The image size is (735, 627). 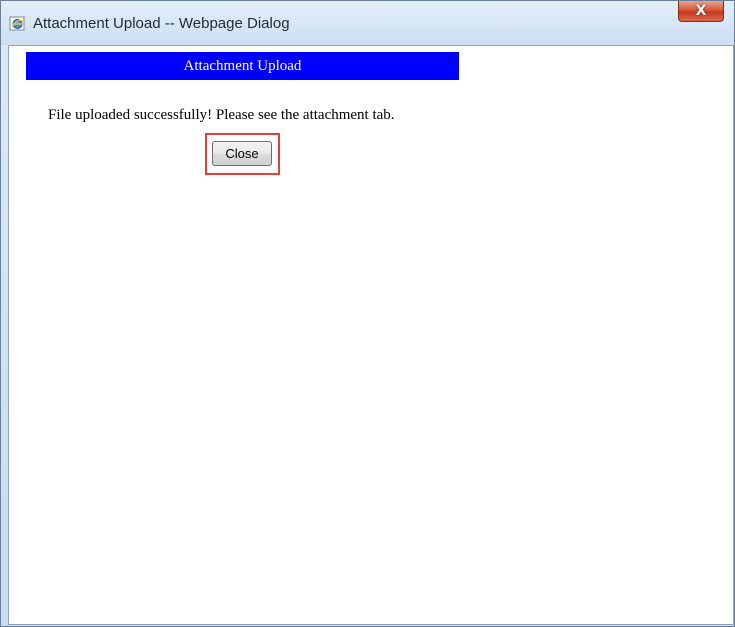 I want to click on page-header: Attachment Upload, so click(x=242, y=66).